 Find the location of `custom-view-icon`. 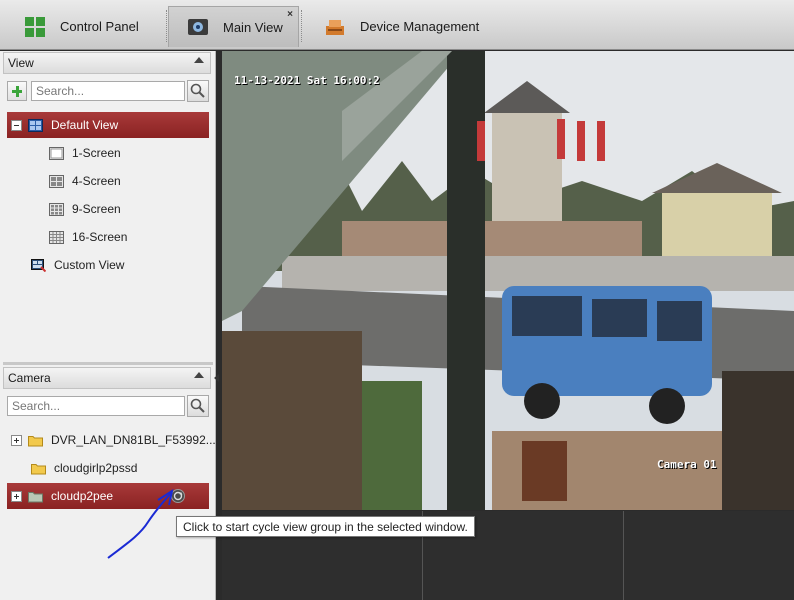

custom-view-icon is located at coordinates (38, 265).